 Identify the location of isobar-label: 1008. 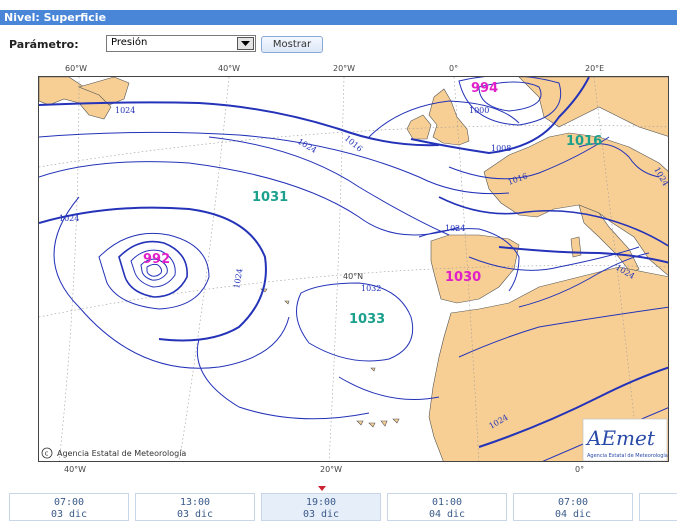
(501, 148).